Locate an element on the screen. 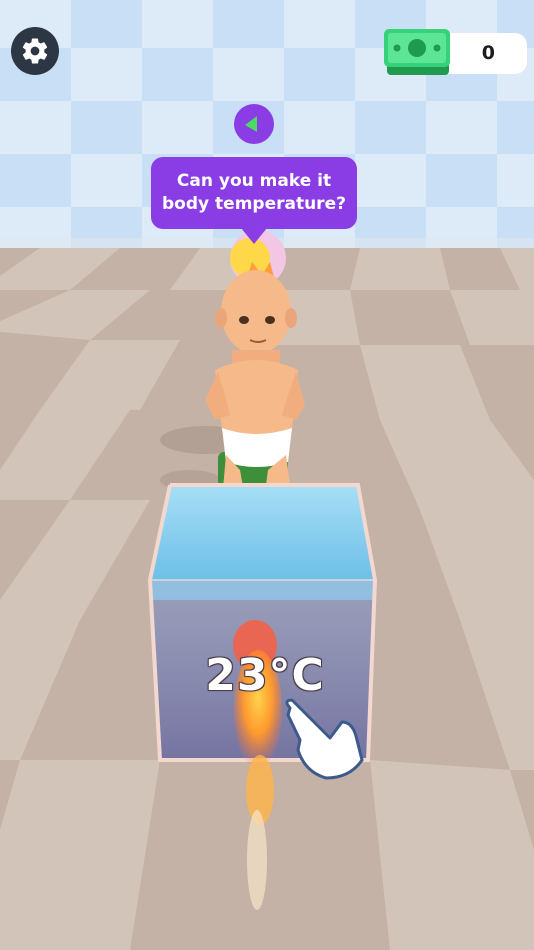  money-counter: 0 is located at coordinates (455, 52).